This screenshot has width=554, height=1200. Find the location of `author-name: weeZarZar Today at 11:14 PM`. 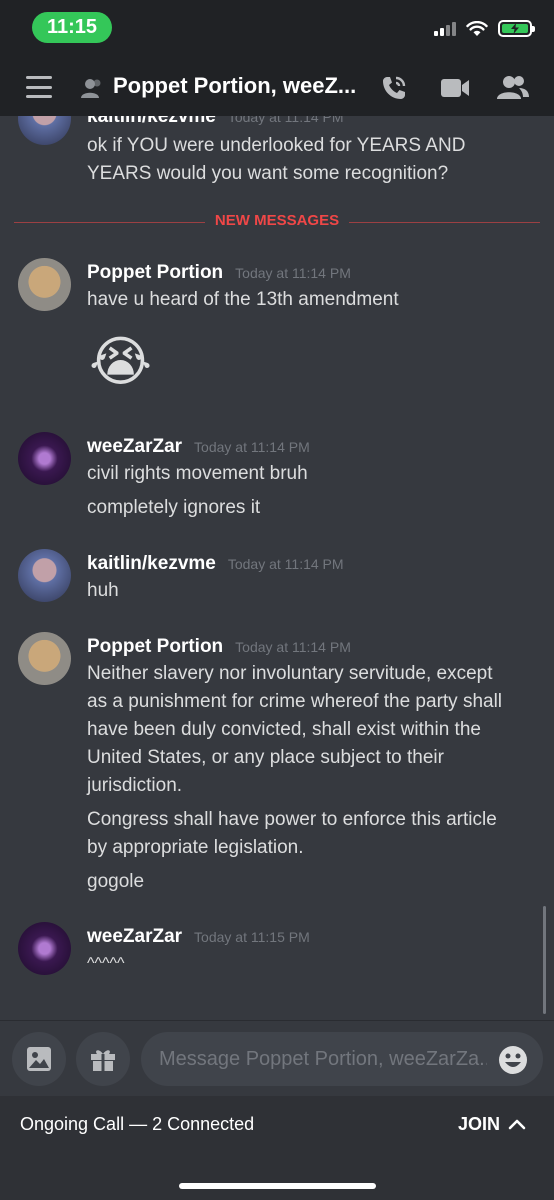

author-name: weeZarZar Today at 11:14 PM is located at coordinates (198, 447).